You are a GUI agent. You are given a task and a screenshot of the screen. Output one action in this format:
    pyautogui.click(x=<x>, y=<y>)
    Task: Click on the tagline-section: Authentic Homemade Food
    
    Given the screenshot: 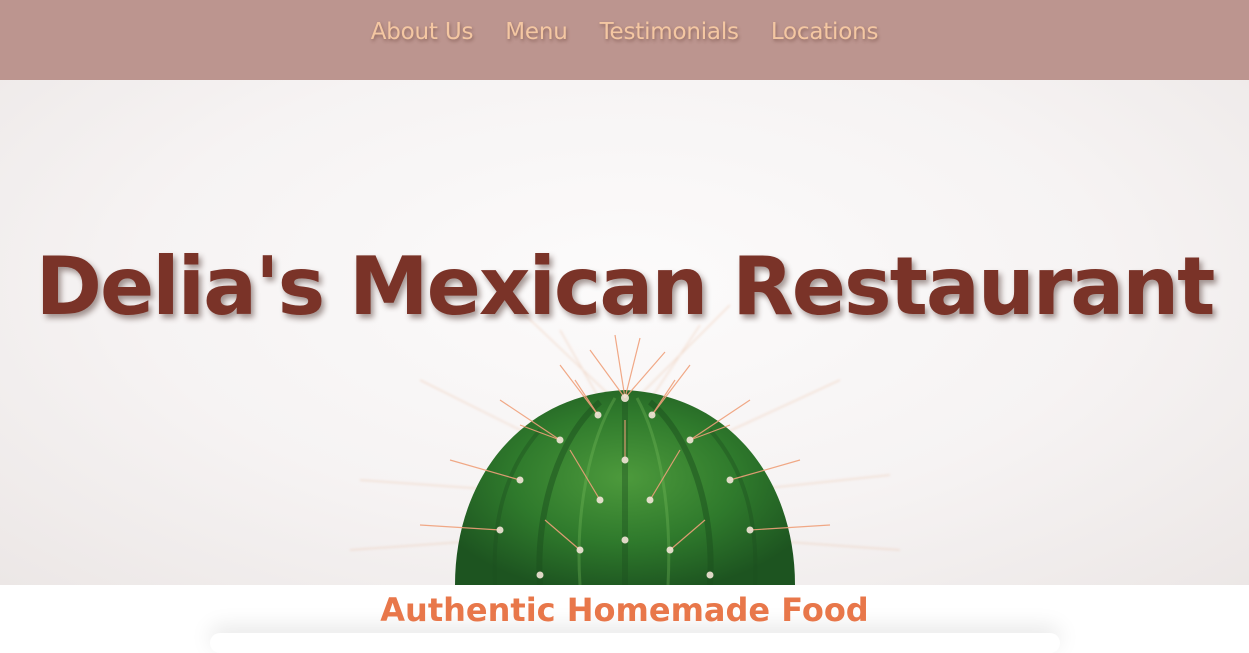 What is the action you would take?
    pyautogui.click(x=624, y=612)
    